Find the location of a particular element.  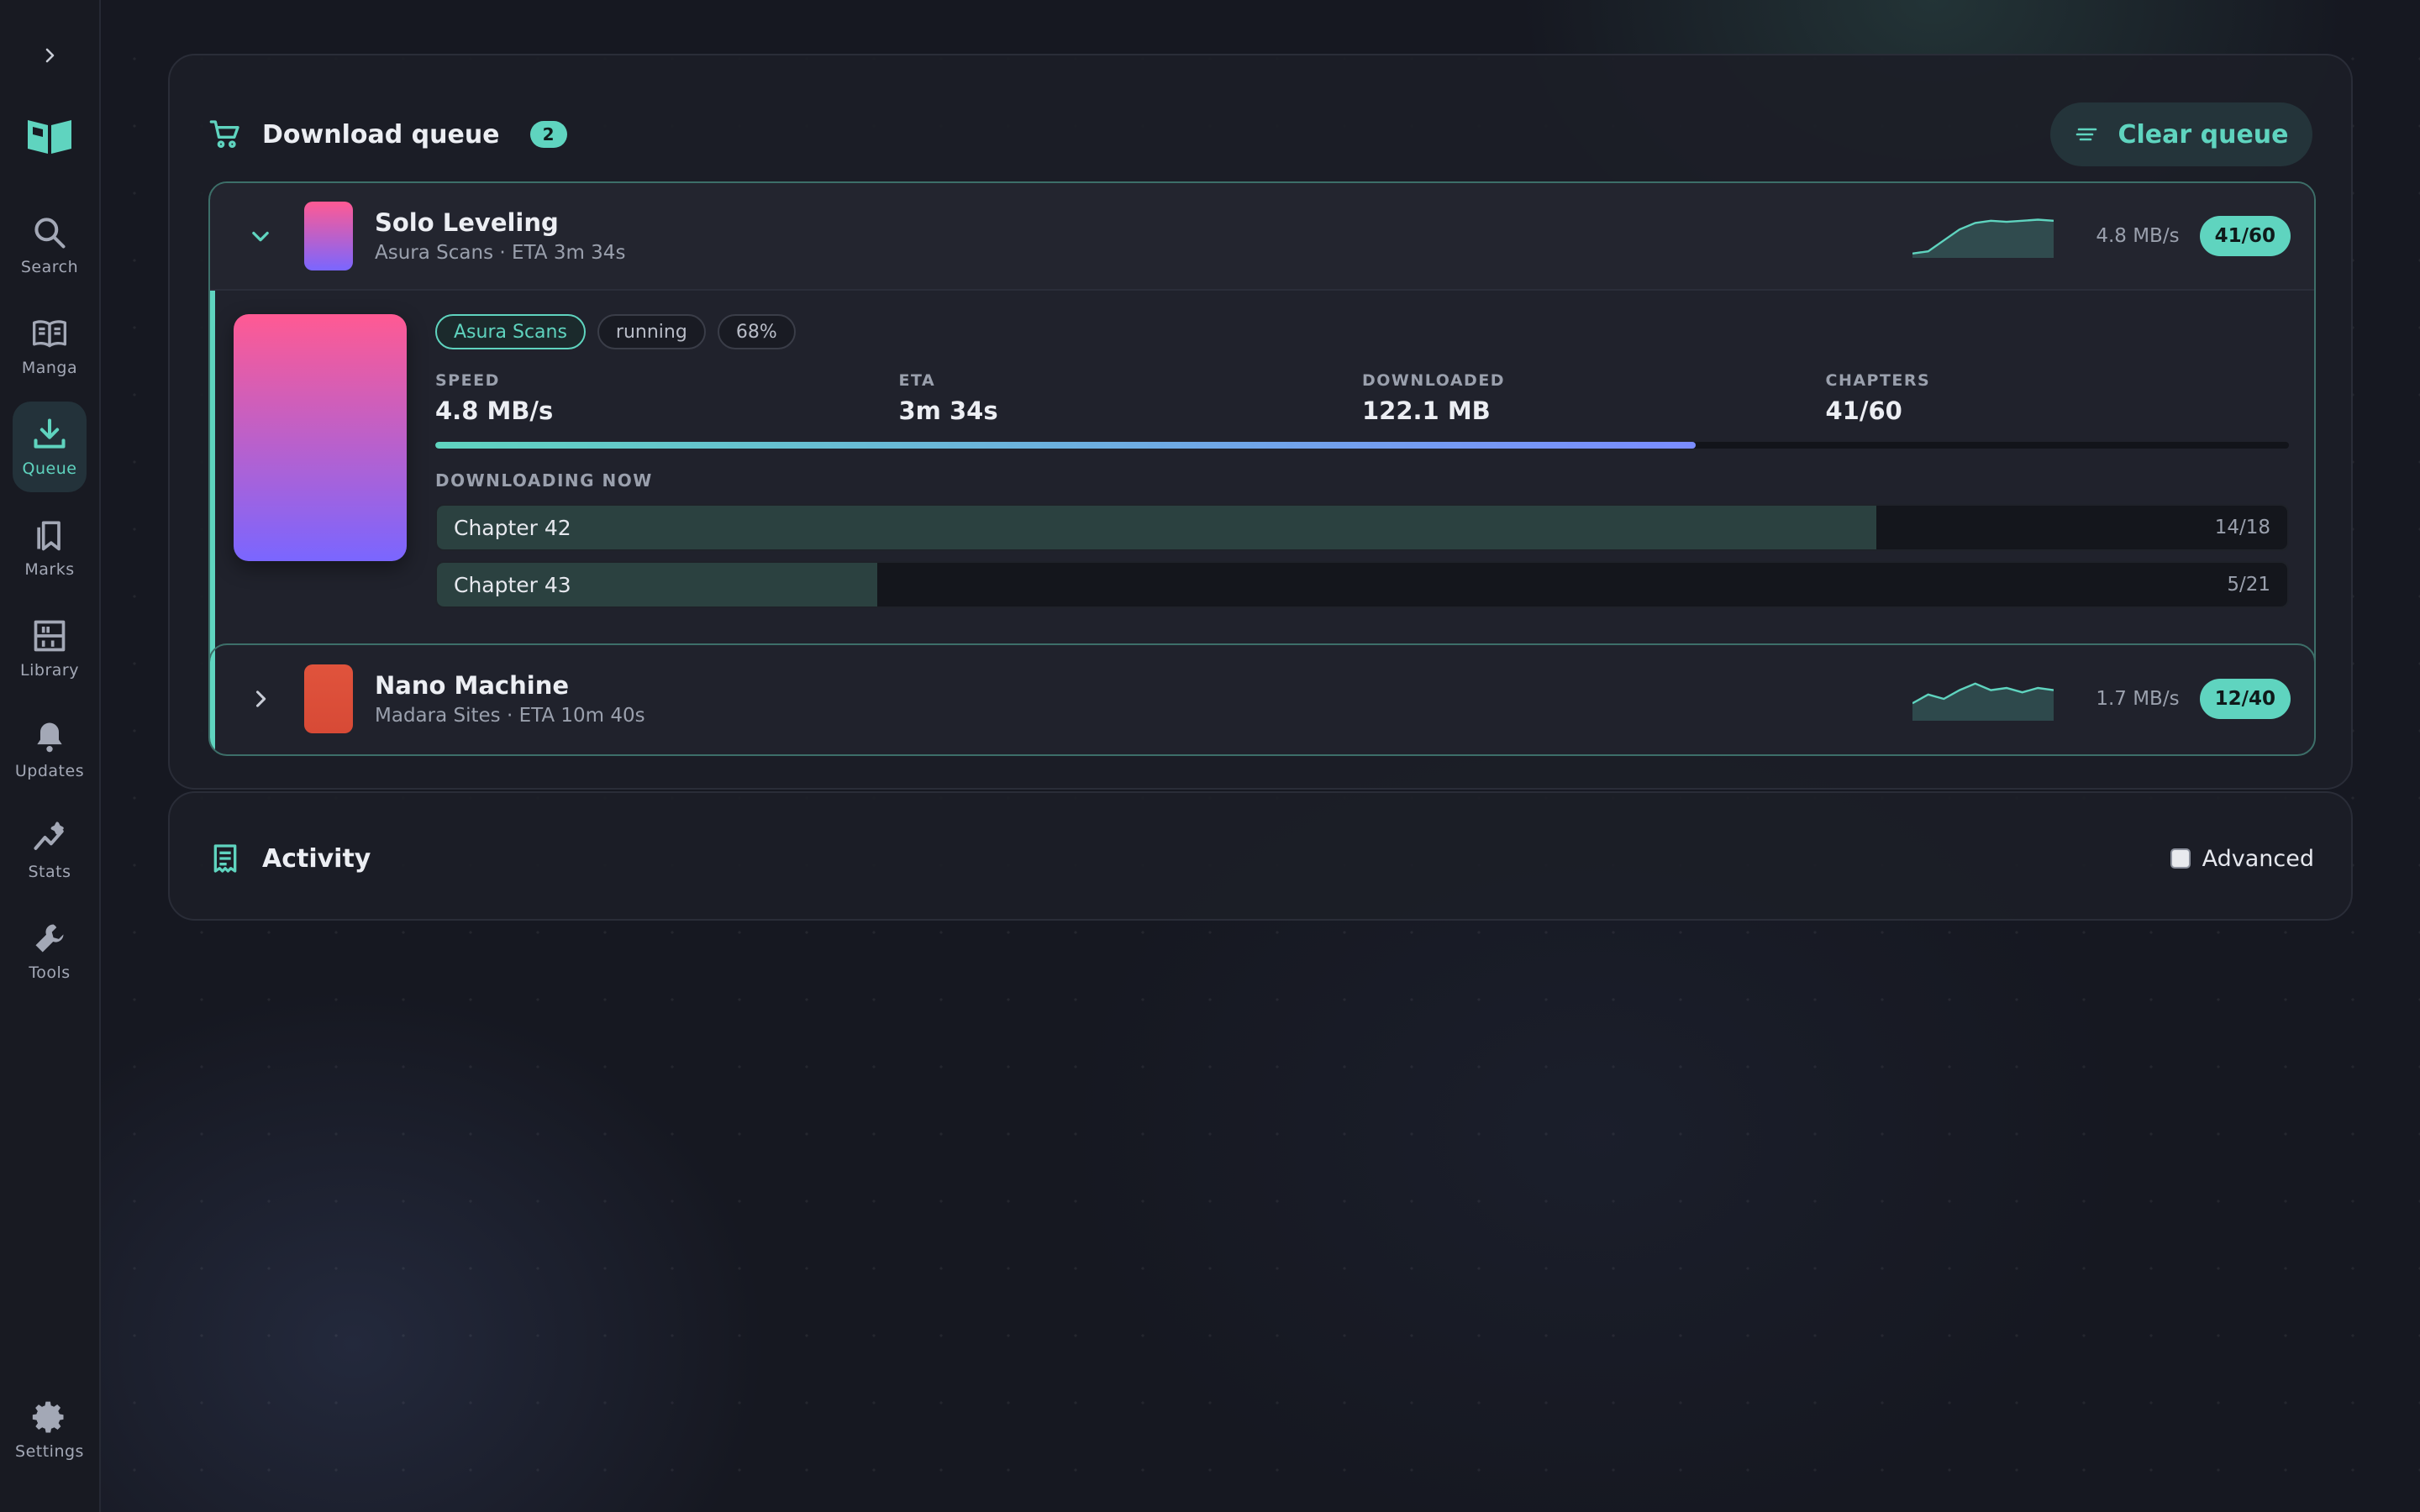

chapter-progress-fill is located at coordinates (1157, 527).